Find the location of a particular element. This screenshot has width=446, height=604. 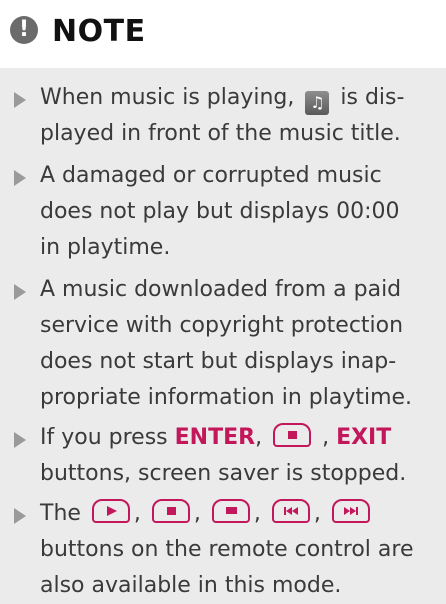

item-text: service with copyright protection is located at coordinates (222, 325).